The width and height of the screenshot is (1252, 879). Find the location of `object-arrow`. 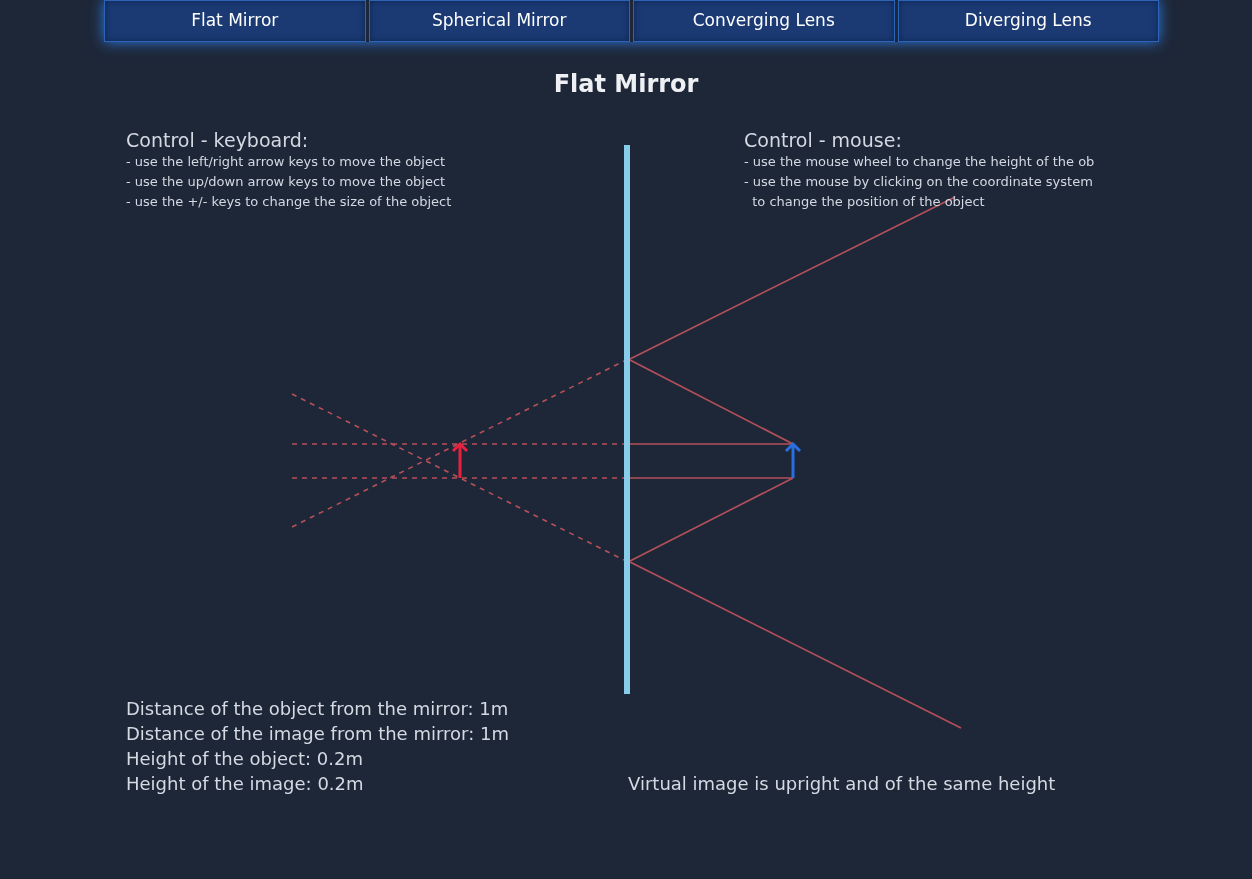

object-arrow is located at coordinates (793, 459).